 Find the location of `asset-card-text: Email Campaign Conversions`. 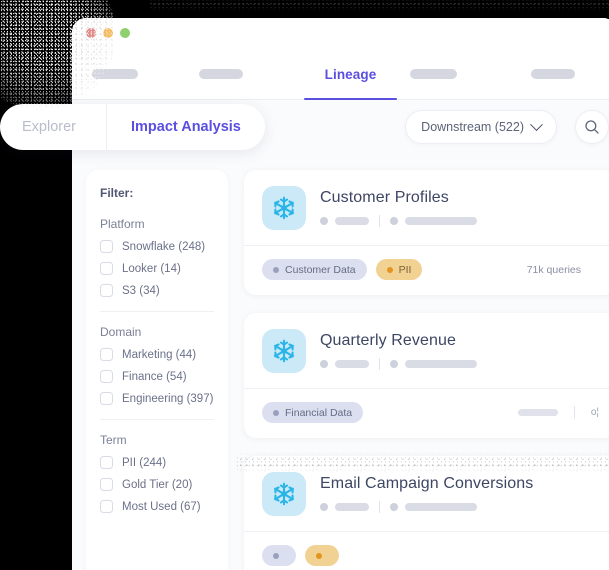

asset-card-text: Email Campaign Conversions is located at coordinates (426, 494).